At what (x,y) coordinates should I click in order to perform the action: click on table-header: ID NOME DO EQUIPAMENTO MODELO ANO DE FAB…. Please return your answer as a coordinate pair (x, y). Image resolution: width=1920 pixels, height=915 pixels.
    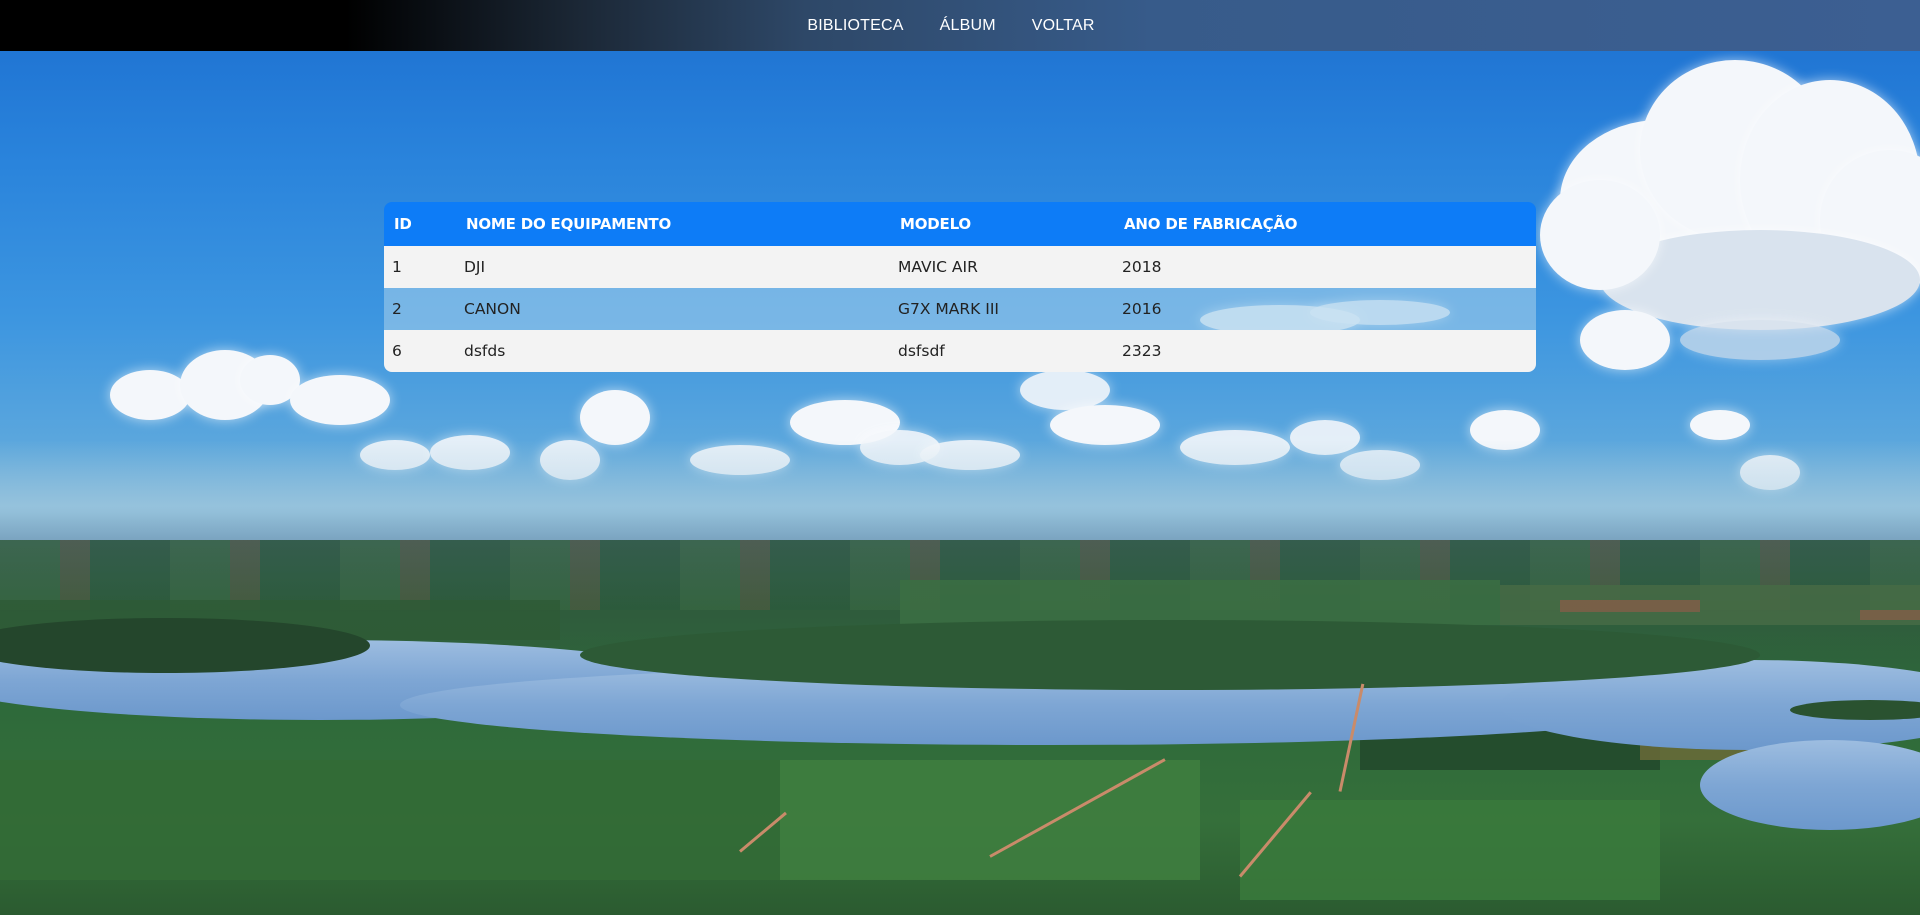
    Looking at the image, I should click on (960, 224).